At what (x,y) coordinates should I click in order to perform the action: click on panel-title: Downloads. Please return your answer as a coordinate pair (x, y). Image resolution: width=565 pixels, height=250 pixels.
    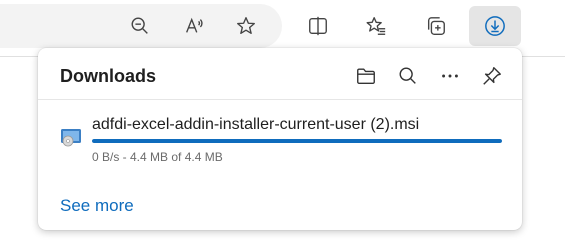
    Looking at the image, I should click on (108, 76).